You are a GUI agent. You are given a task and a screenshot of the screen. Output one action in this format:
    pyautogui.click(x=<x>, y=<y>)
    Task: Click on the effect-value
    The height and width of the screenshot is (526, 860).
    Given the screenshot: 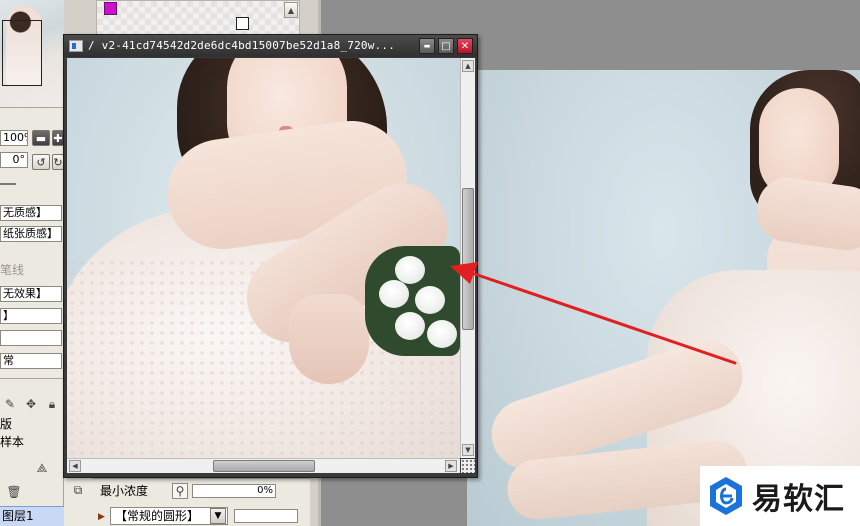 What is the action you would take?
    pyautogui.click(x=31, y=338)
    